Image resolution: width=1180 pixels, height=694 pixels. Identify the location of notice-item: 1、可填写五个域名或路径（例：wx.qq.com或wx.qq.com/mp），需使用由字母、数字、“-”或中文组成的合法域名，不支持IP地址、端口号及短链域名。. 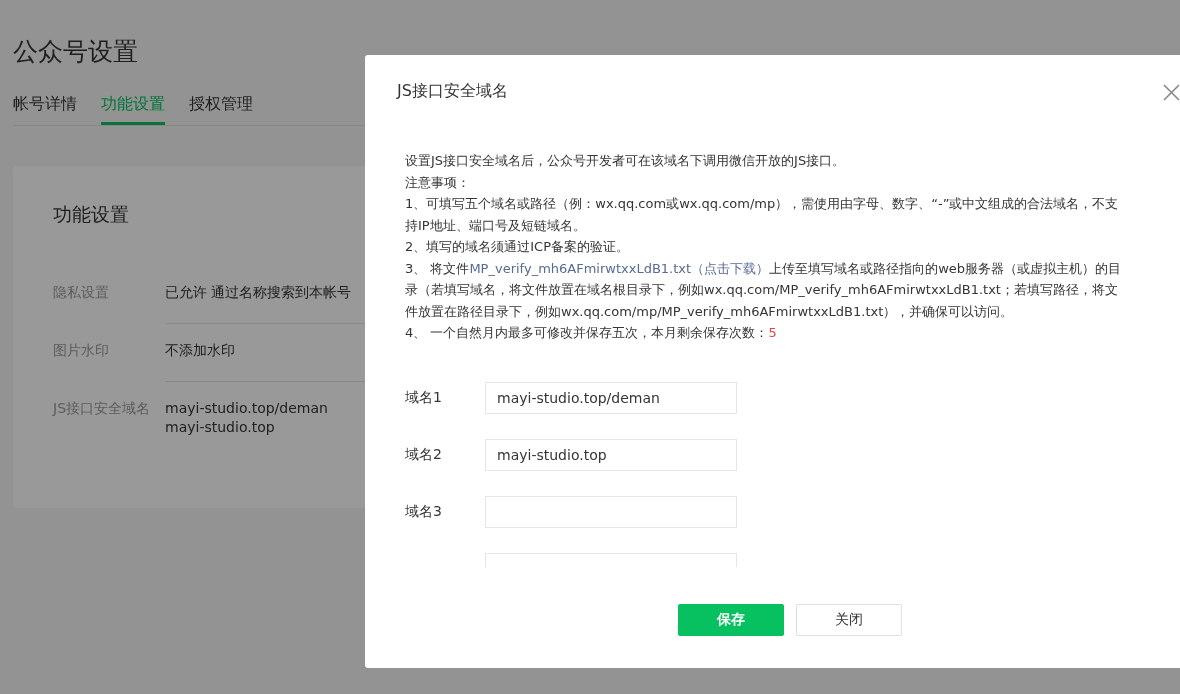
(762, 215).